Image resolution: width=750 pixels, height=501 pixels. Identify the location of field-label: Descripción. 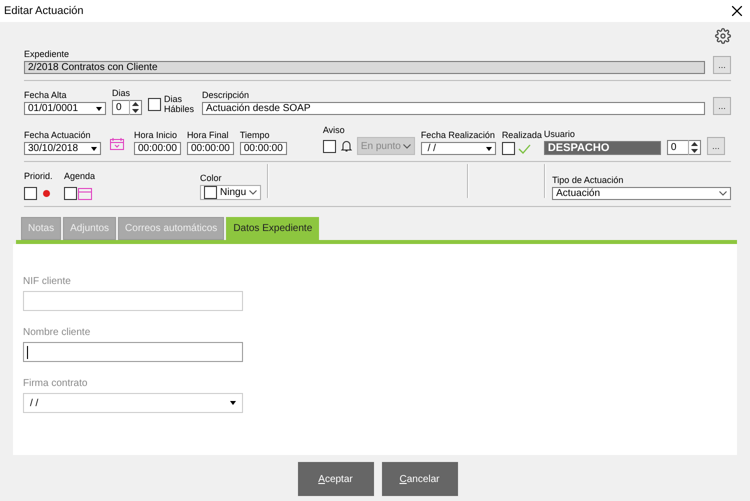
(226, 95).